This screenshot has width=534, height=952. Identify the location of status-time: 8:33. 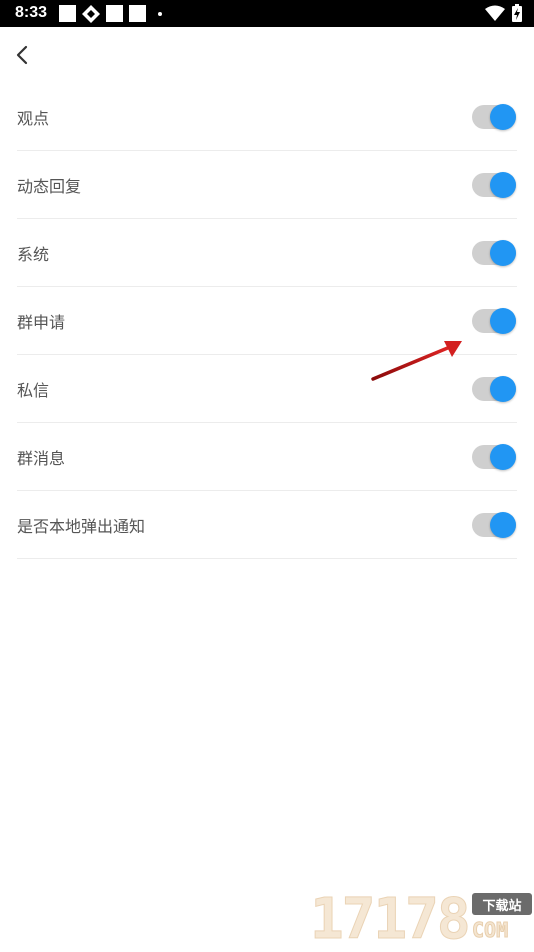
(31, 12).